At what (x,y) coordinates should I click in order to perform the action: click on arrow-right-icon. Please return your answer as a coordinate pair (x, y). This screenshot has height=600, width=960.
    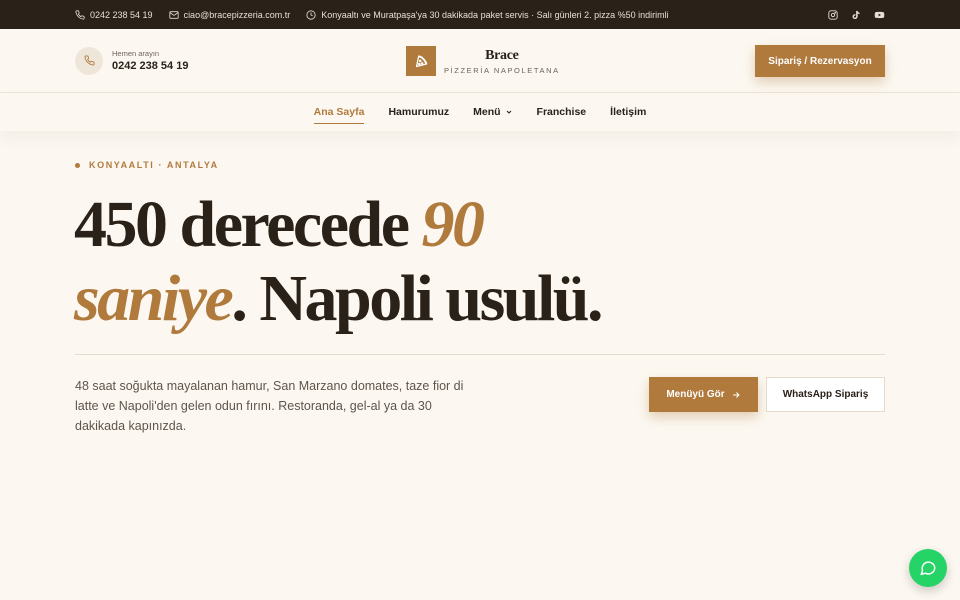
    Looking at the image, I should click on (736, 394).